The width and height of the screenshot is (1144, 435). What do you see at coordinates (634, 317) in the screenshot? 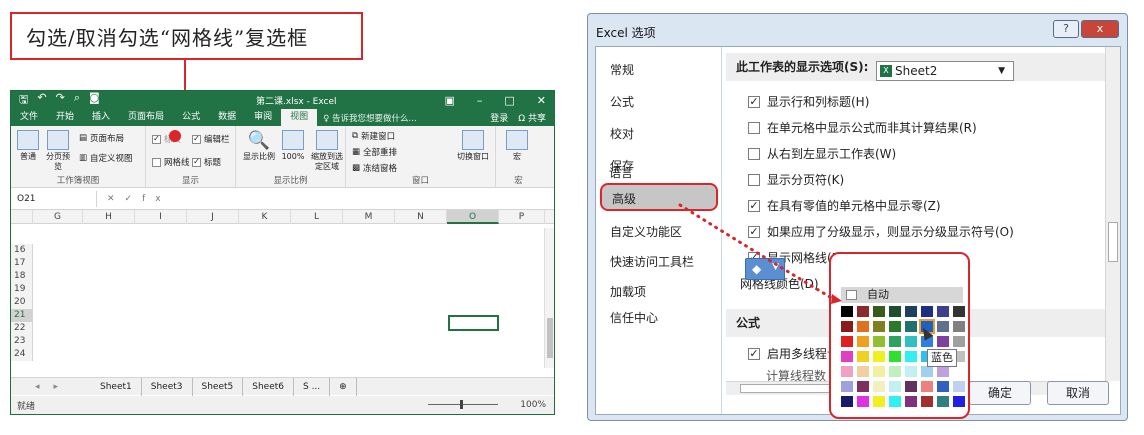
I see `nav-item-trust-center: 信任中心` at bounding box center [634, 317].